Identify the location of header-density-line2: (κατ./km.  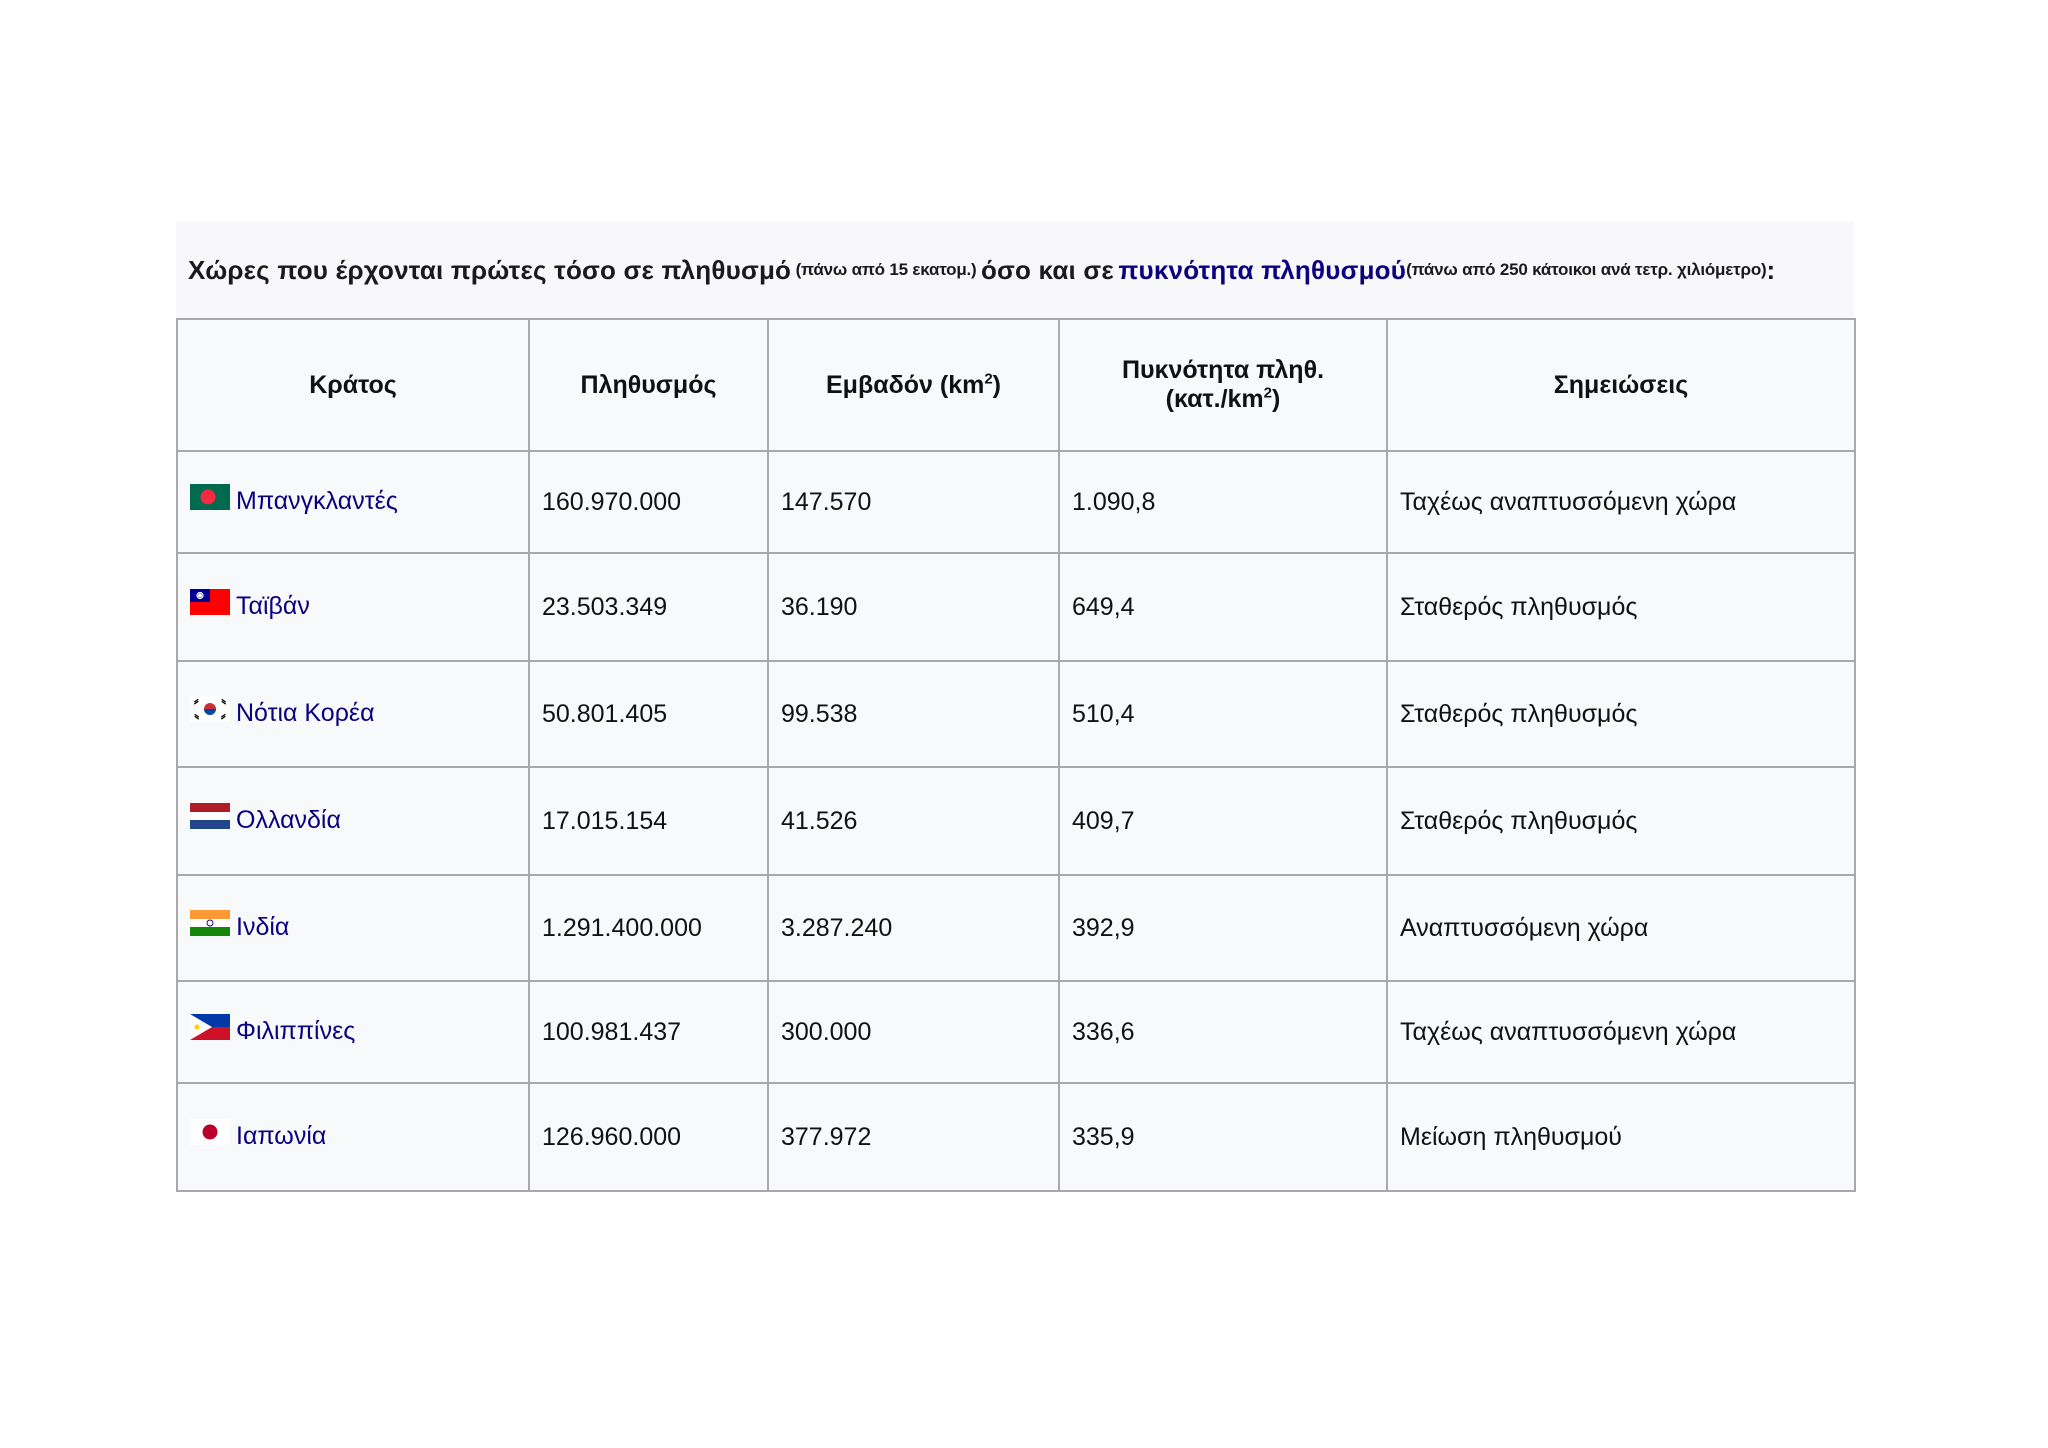
(1214, 399).